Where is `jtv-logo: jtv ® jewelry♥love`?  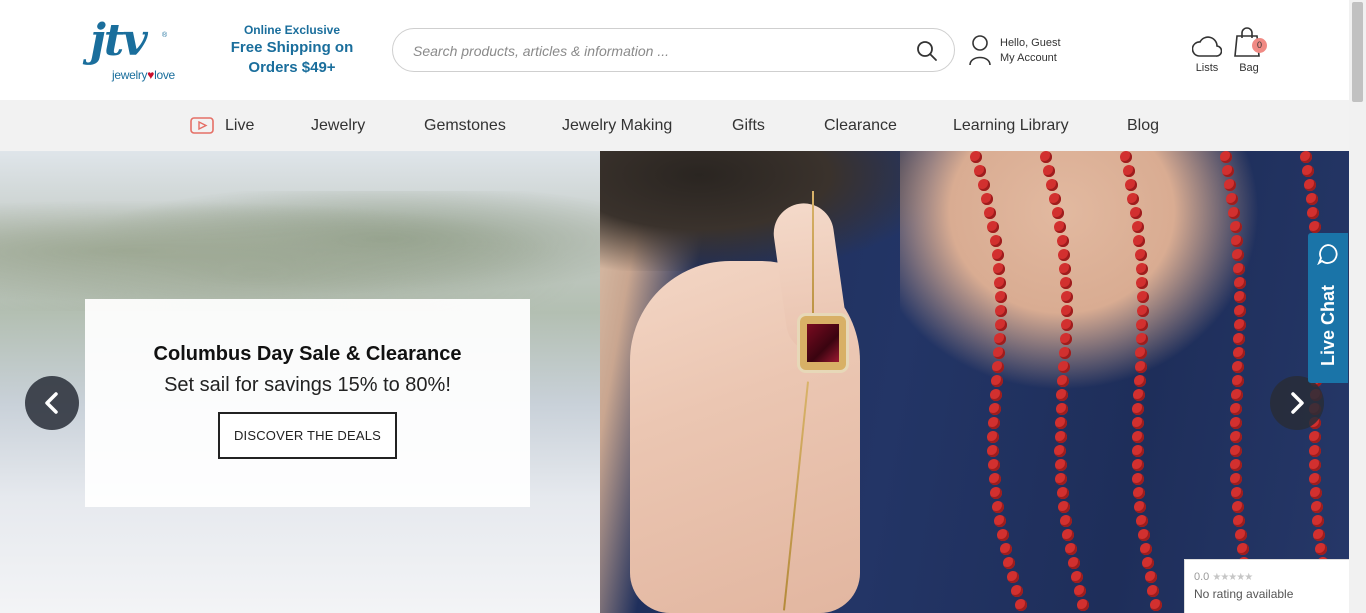
jtv-logo: jtv ® jewelry♥love is located at coordinates (140, 50).